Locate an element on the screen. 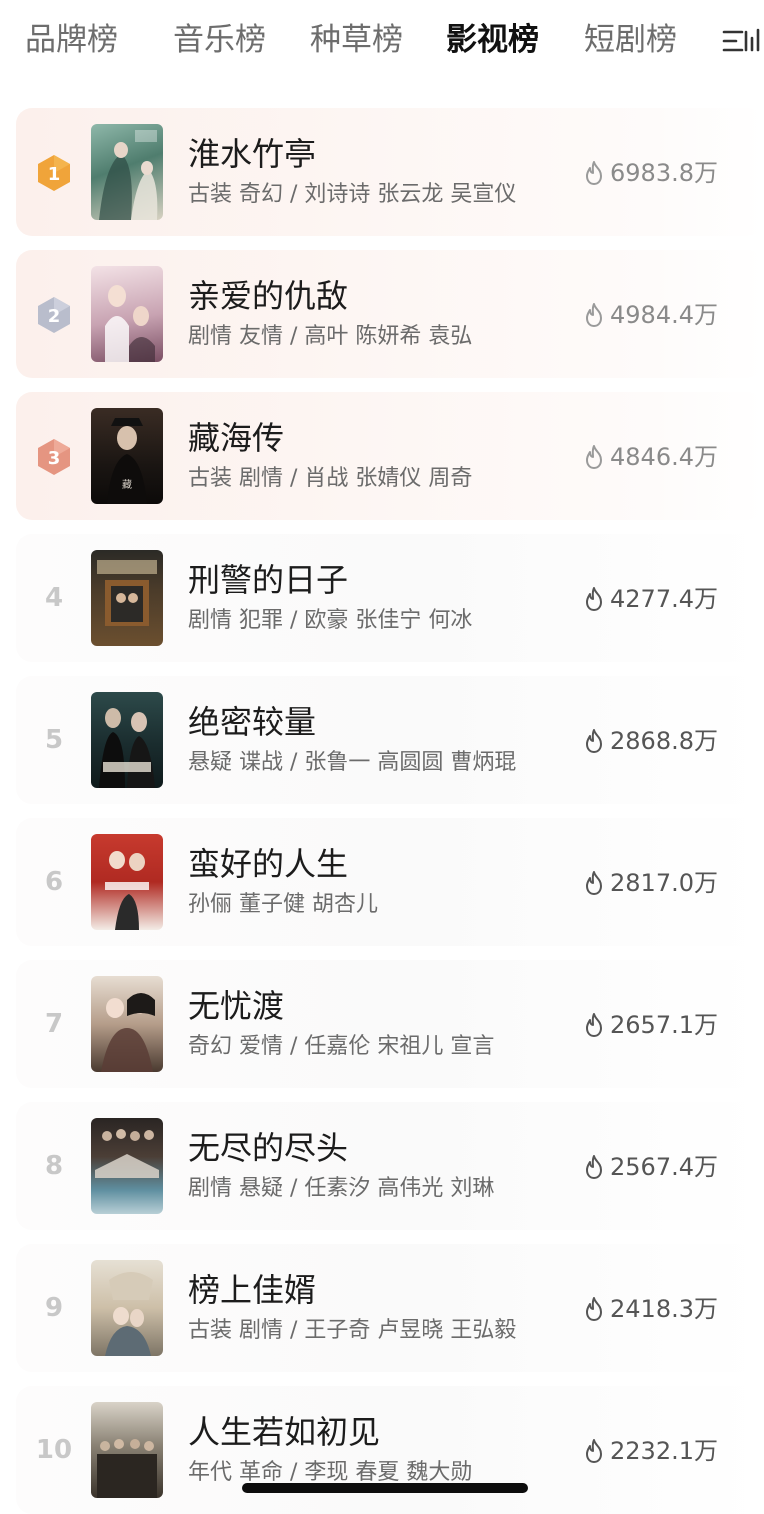 Image resolution: width=764 pixels, height=1514 pixels. tab-short-drama: 短剧榜 is located at coordinates (630, 40).